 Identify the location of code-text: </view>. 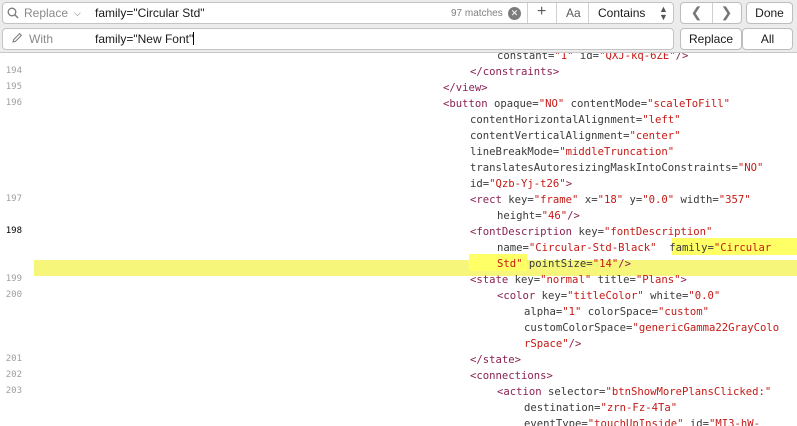
(465, 88).